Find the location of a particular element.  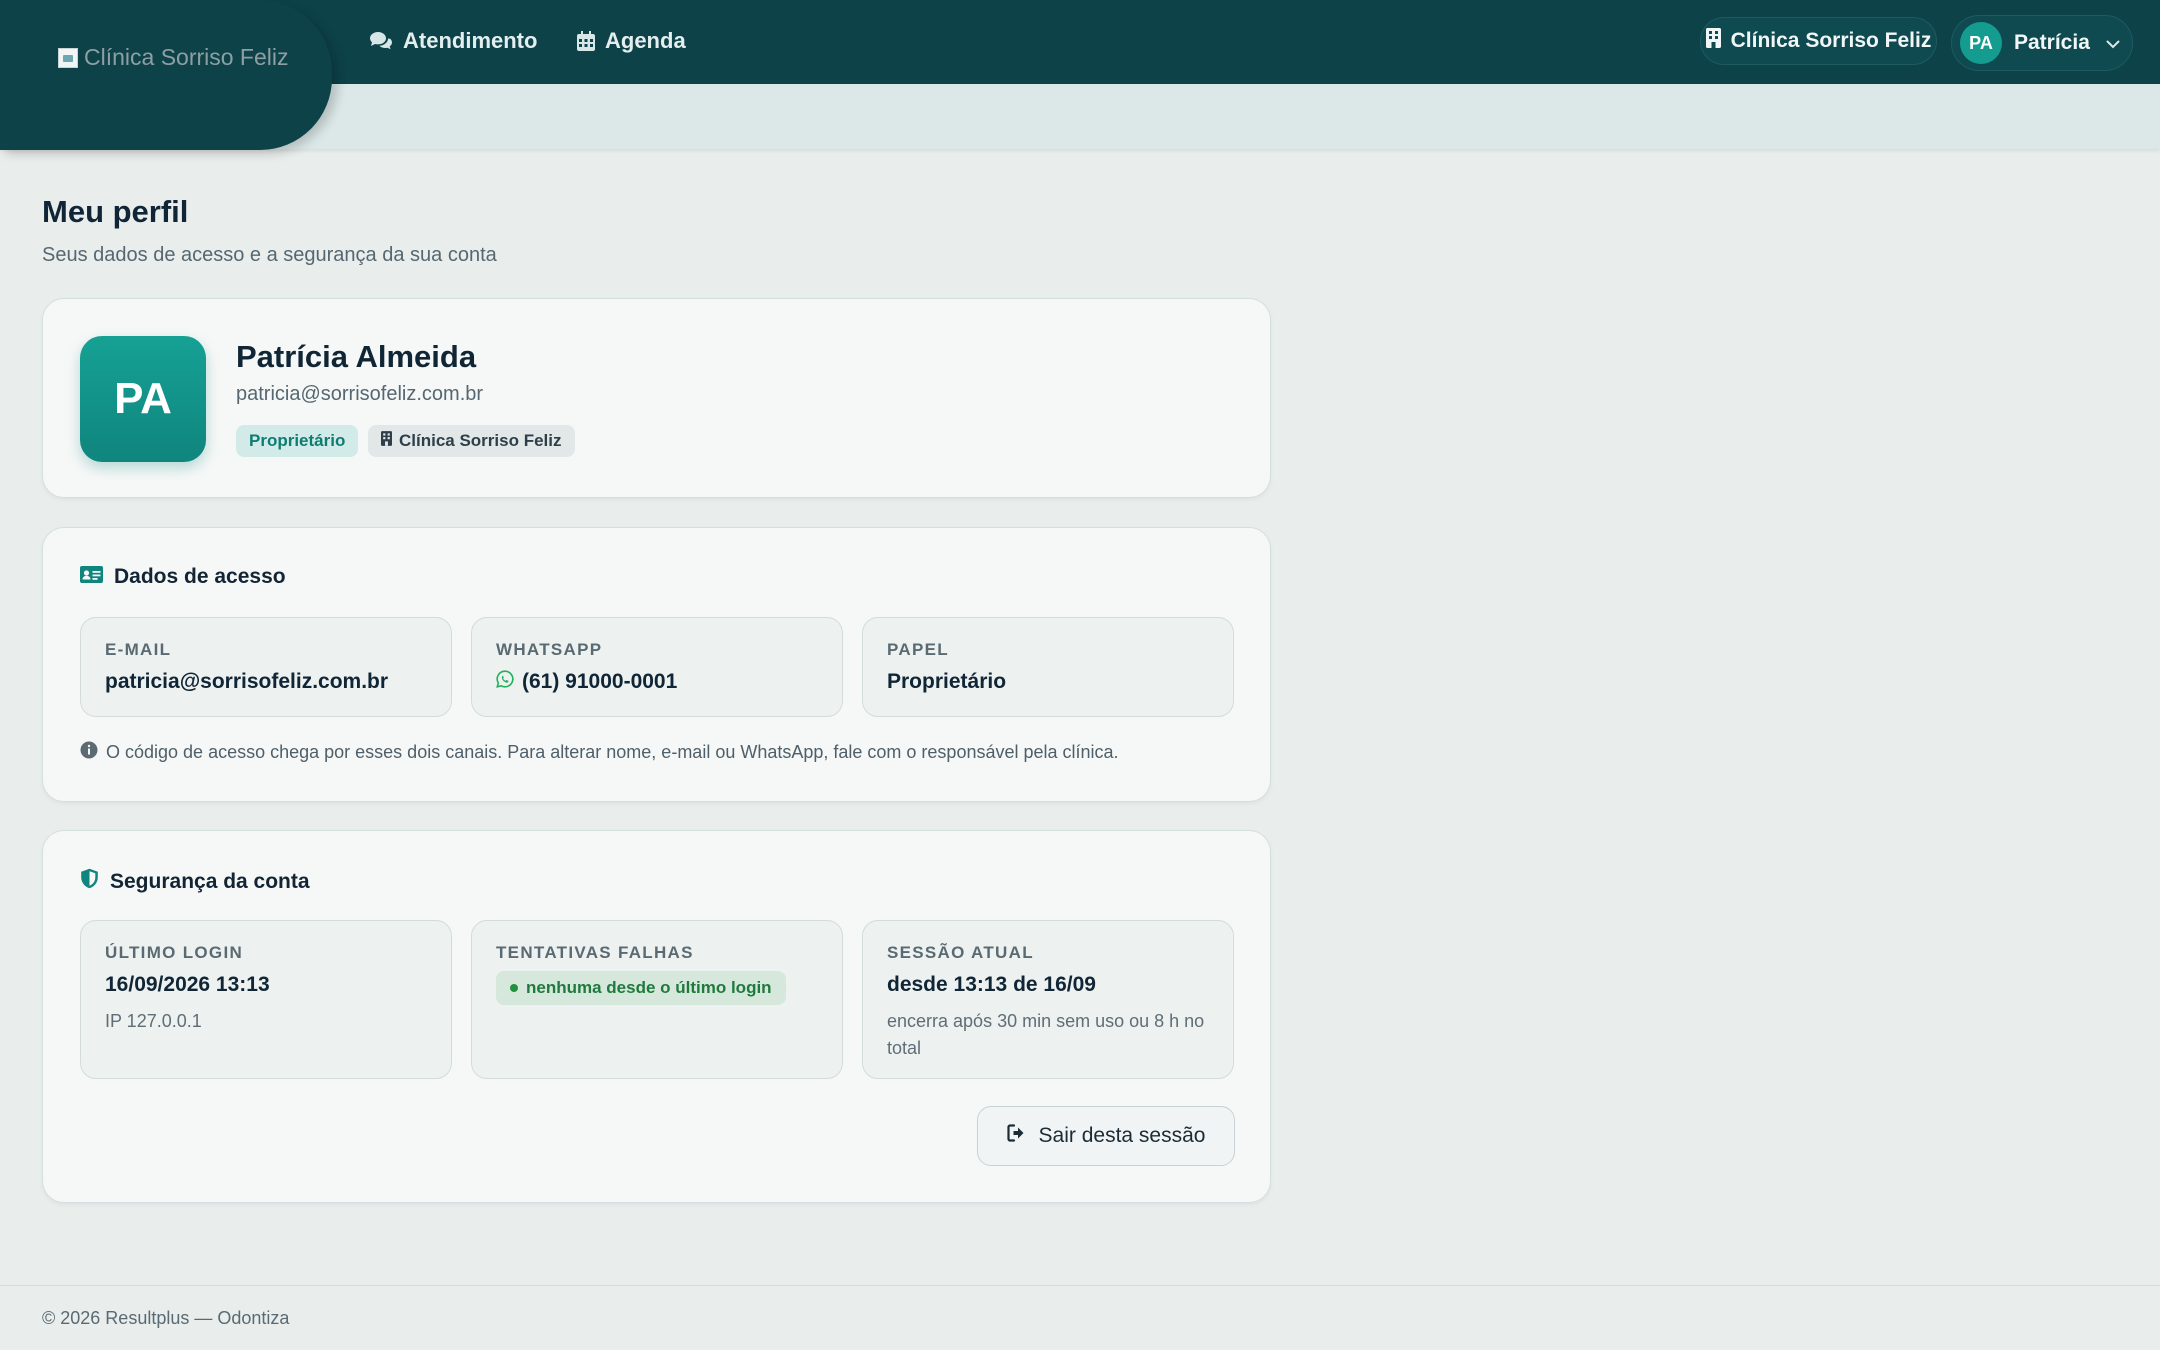

broken-image-icon is located at coordinates (68, 57).